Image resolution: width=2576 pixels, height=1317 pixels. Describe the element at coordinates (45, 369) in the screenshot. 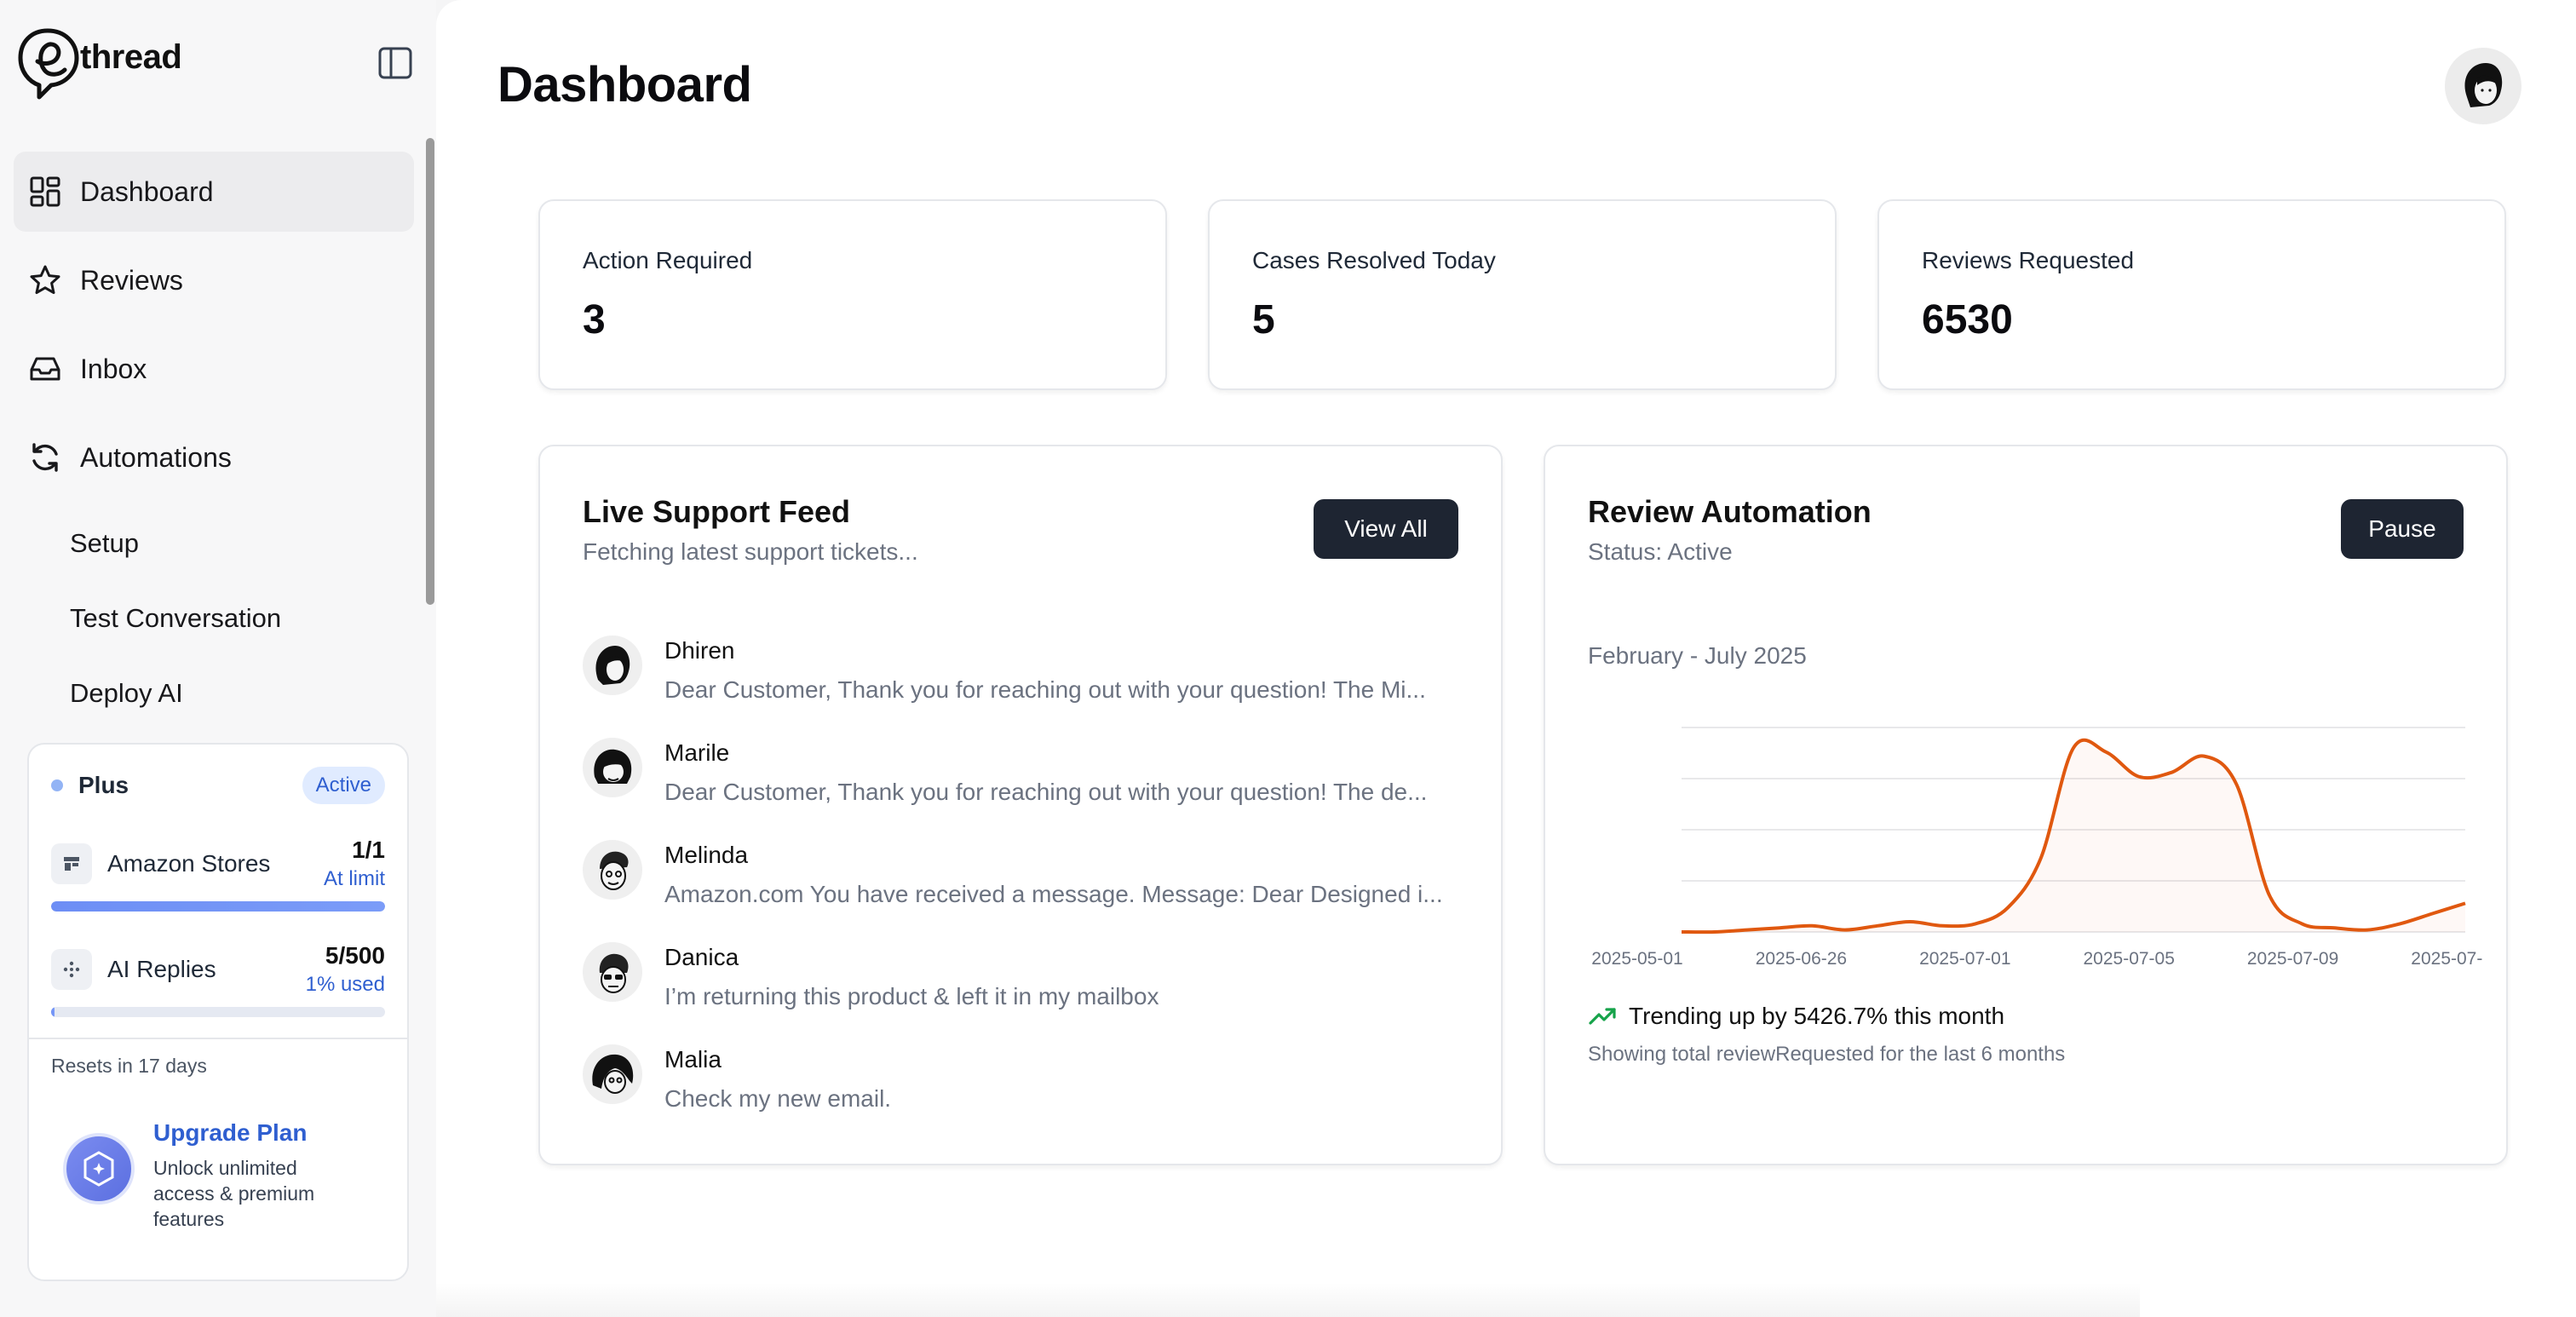

I see `inbox-icon` at that location.